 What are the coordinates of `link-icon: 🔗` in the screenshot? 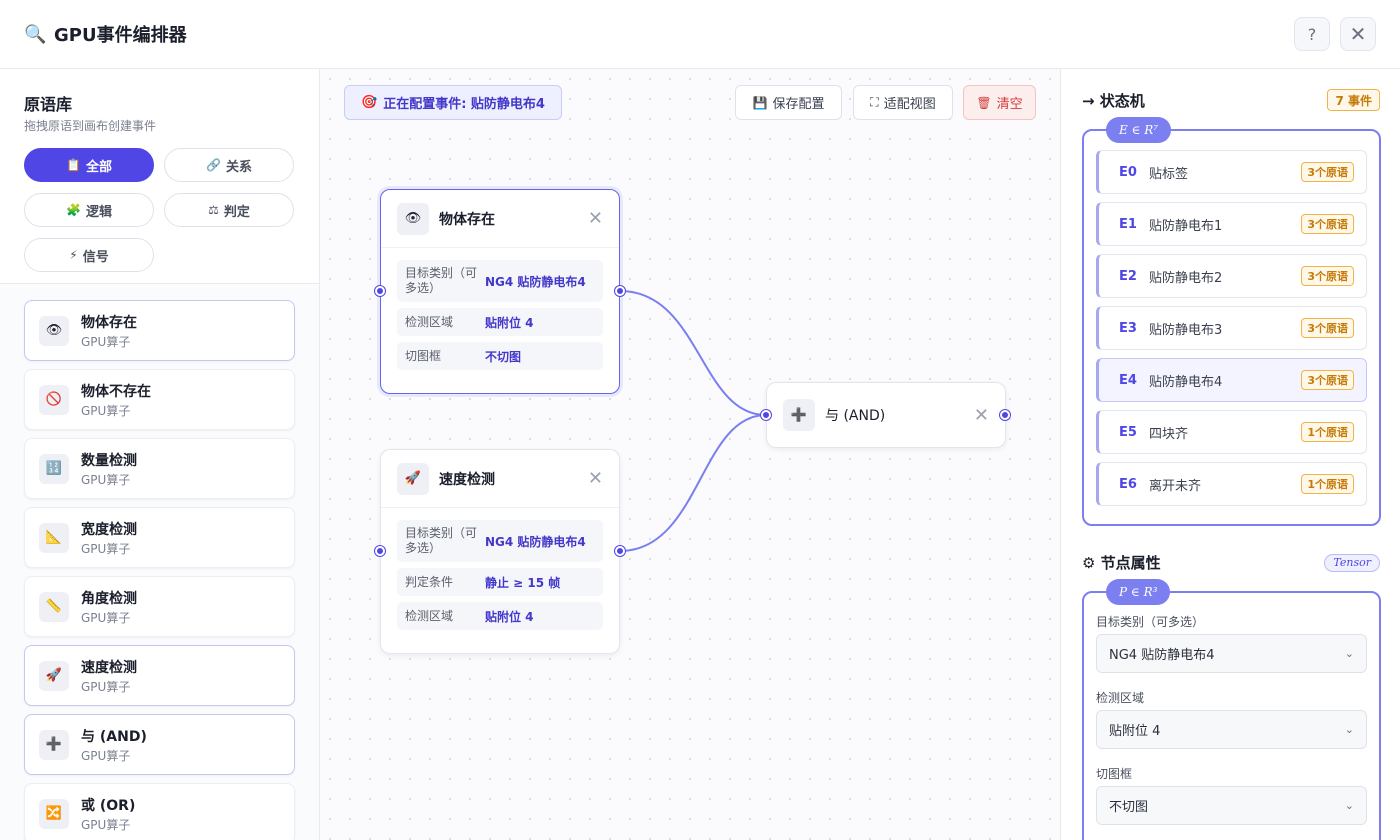 It's located at (213, 165).